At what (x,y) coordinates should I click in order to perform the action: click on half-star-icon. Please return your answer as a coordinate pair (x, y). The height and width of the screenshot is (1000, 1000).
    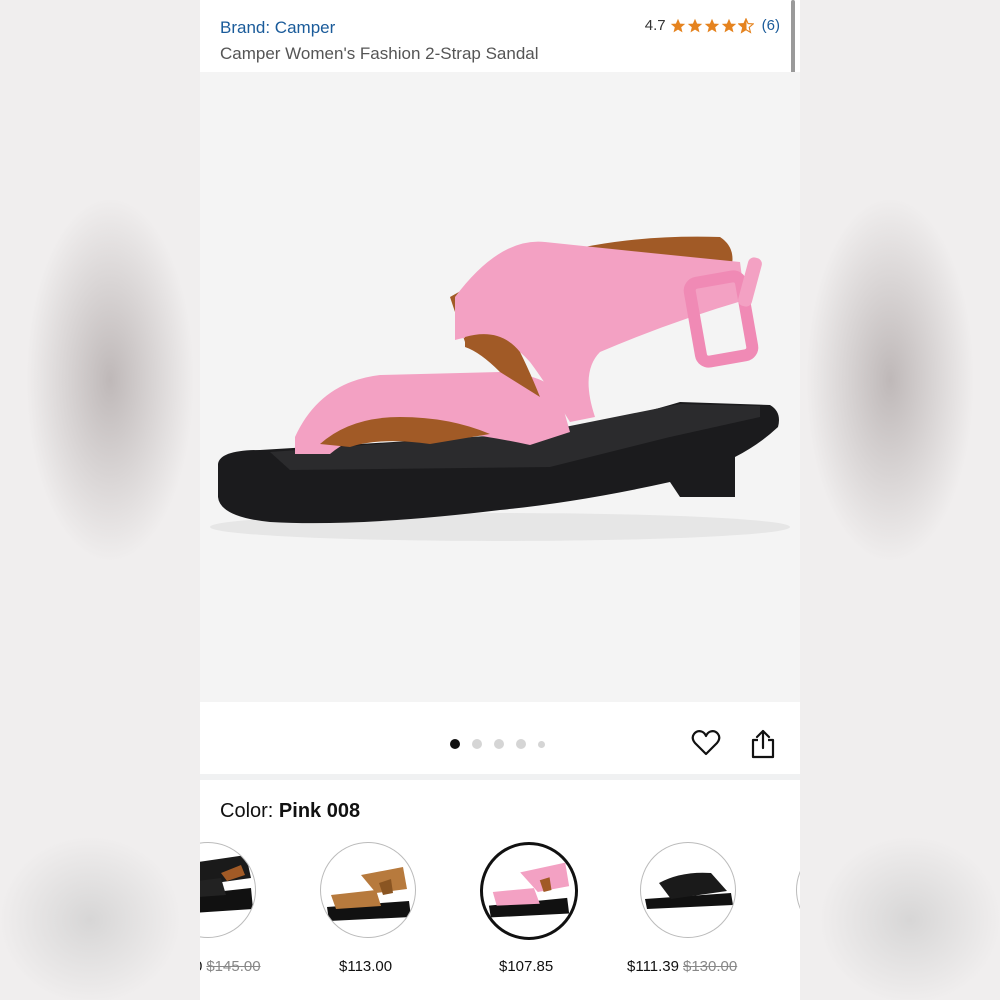
    Looking at the image, I should click on (745, 25).